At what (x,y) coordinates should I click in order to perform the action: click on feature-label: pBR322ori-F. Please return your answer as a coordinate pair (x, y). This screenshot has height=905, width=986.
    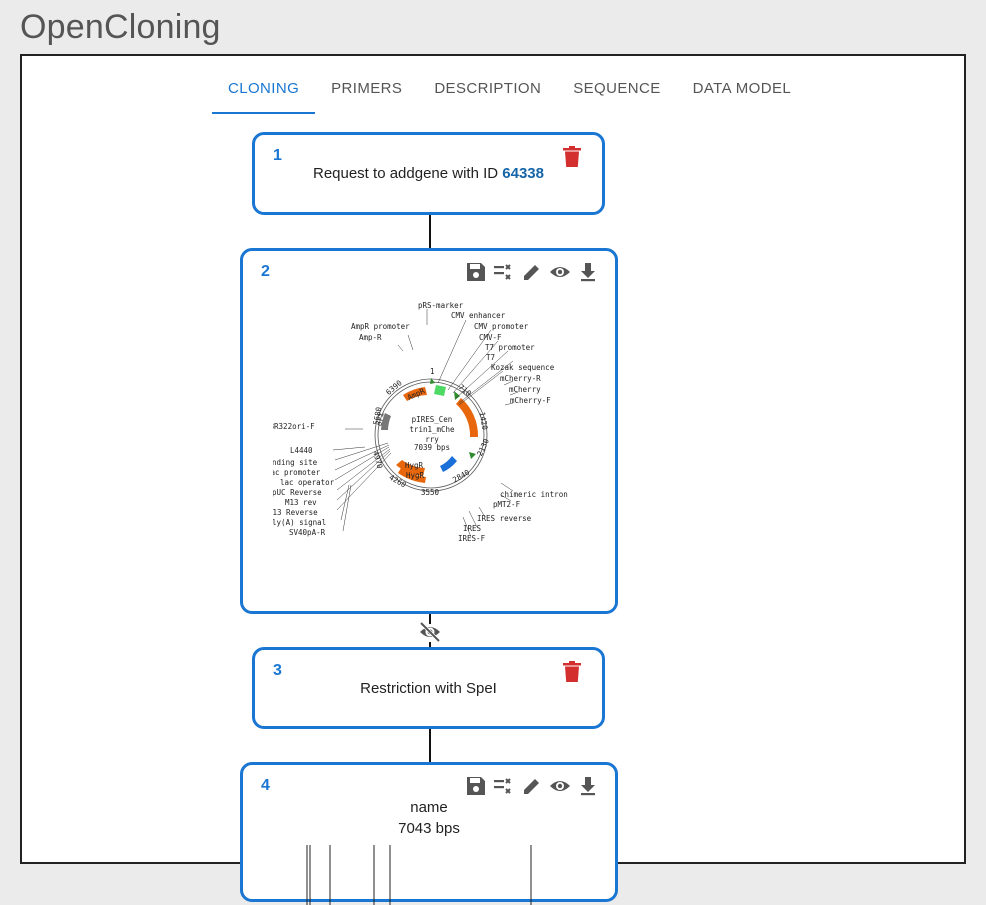
    Looking at the image, I should click on (294, 426).